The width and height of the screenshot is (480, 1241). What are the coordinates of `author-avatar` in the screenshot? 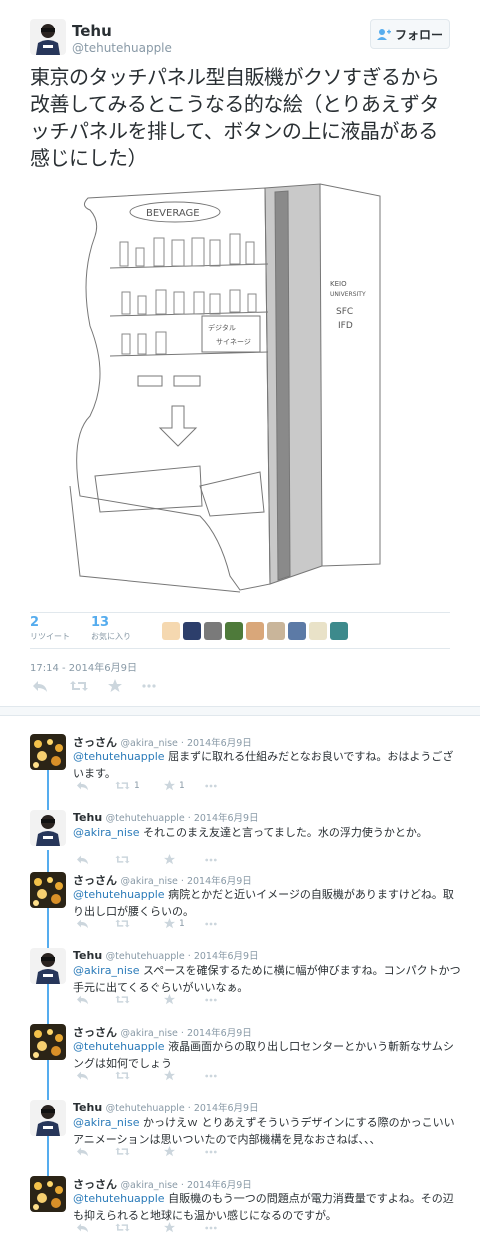 It's located at (48, 37).